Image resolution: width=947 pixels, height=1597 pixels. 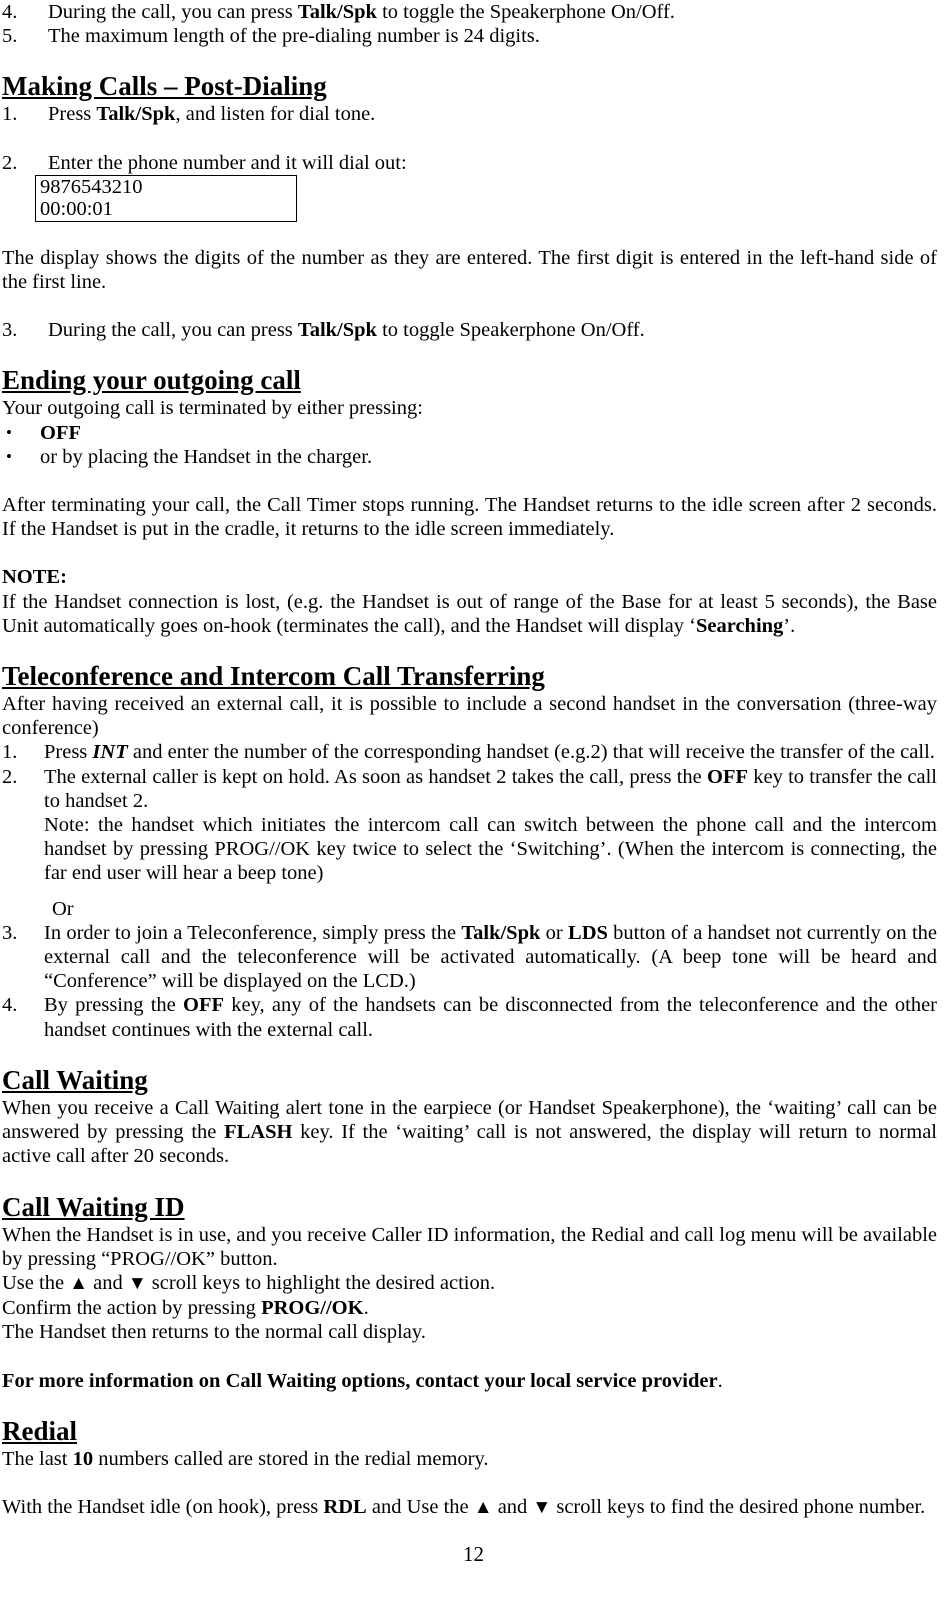 What do you see at coordinates (114, 1005) in the screenshot?
I see `text-fragment: By pressing the` at bounding box center [114, 1005].